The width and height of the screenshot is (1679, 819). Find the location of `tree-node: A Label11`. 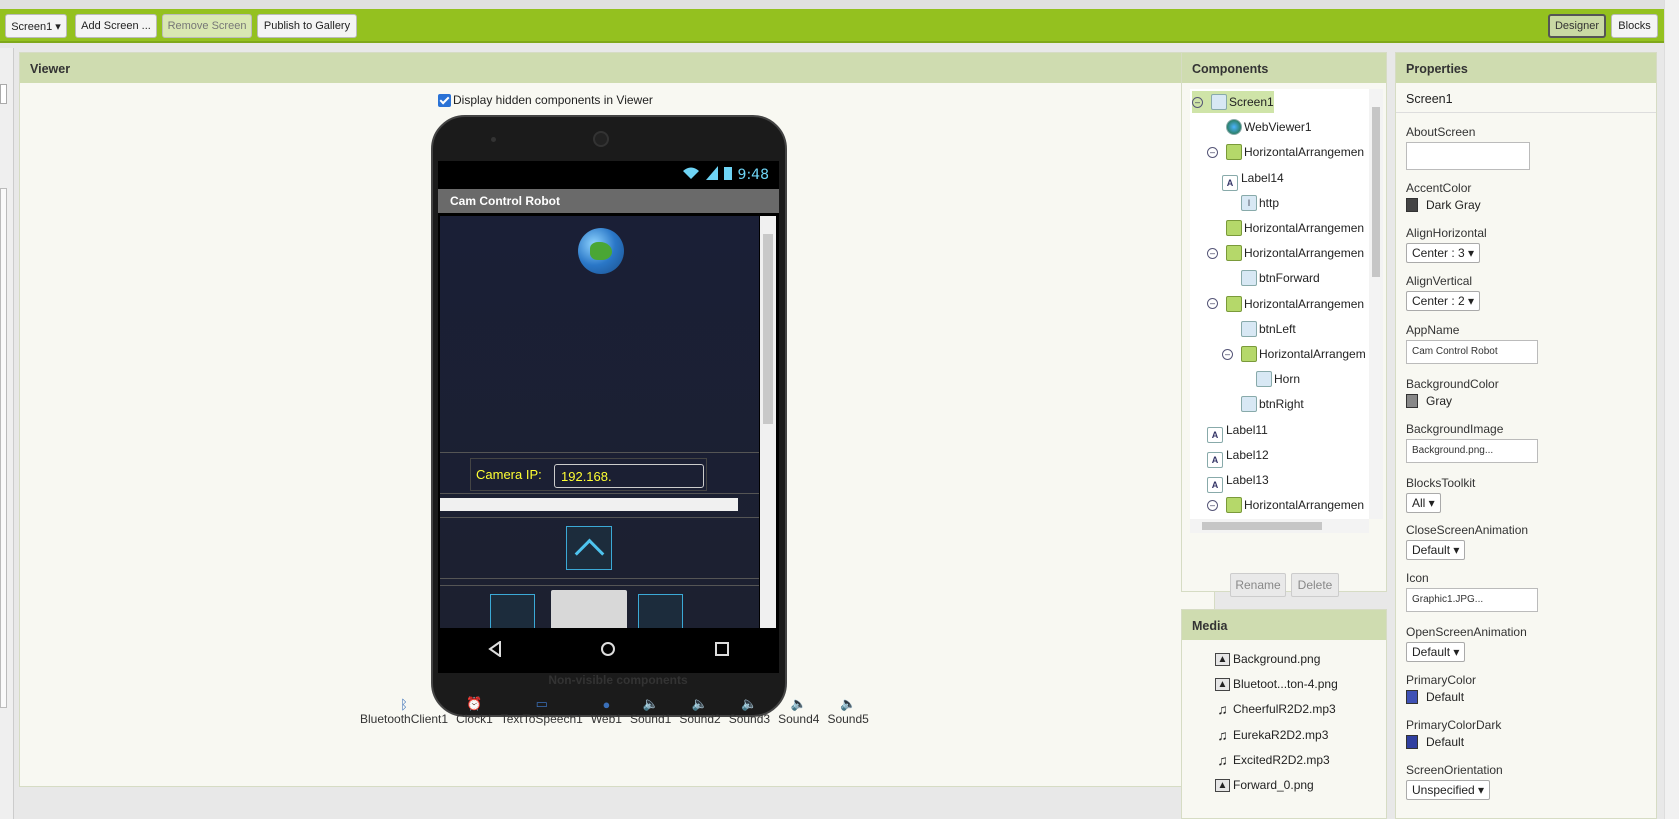

tree-node: A Label11 is located at coordinates (1237, 431).